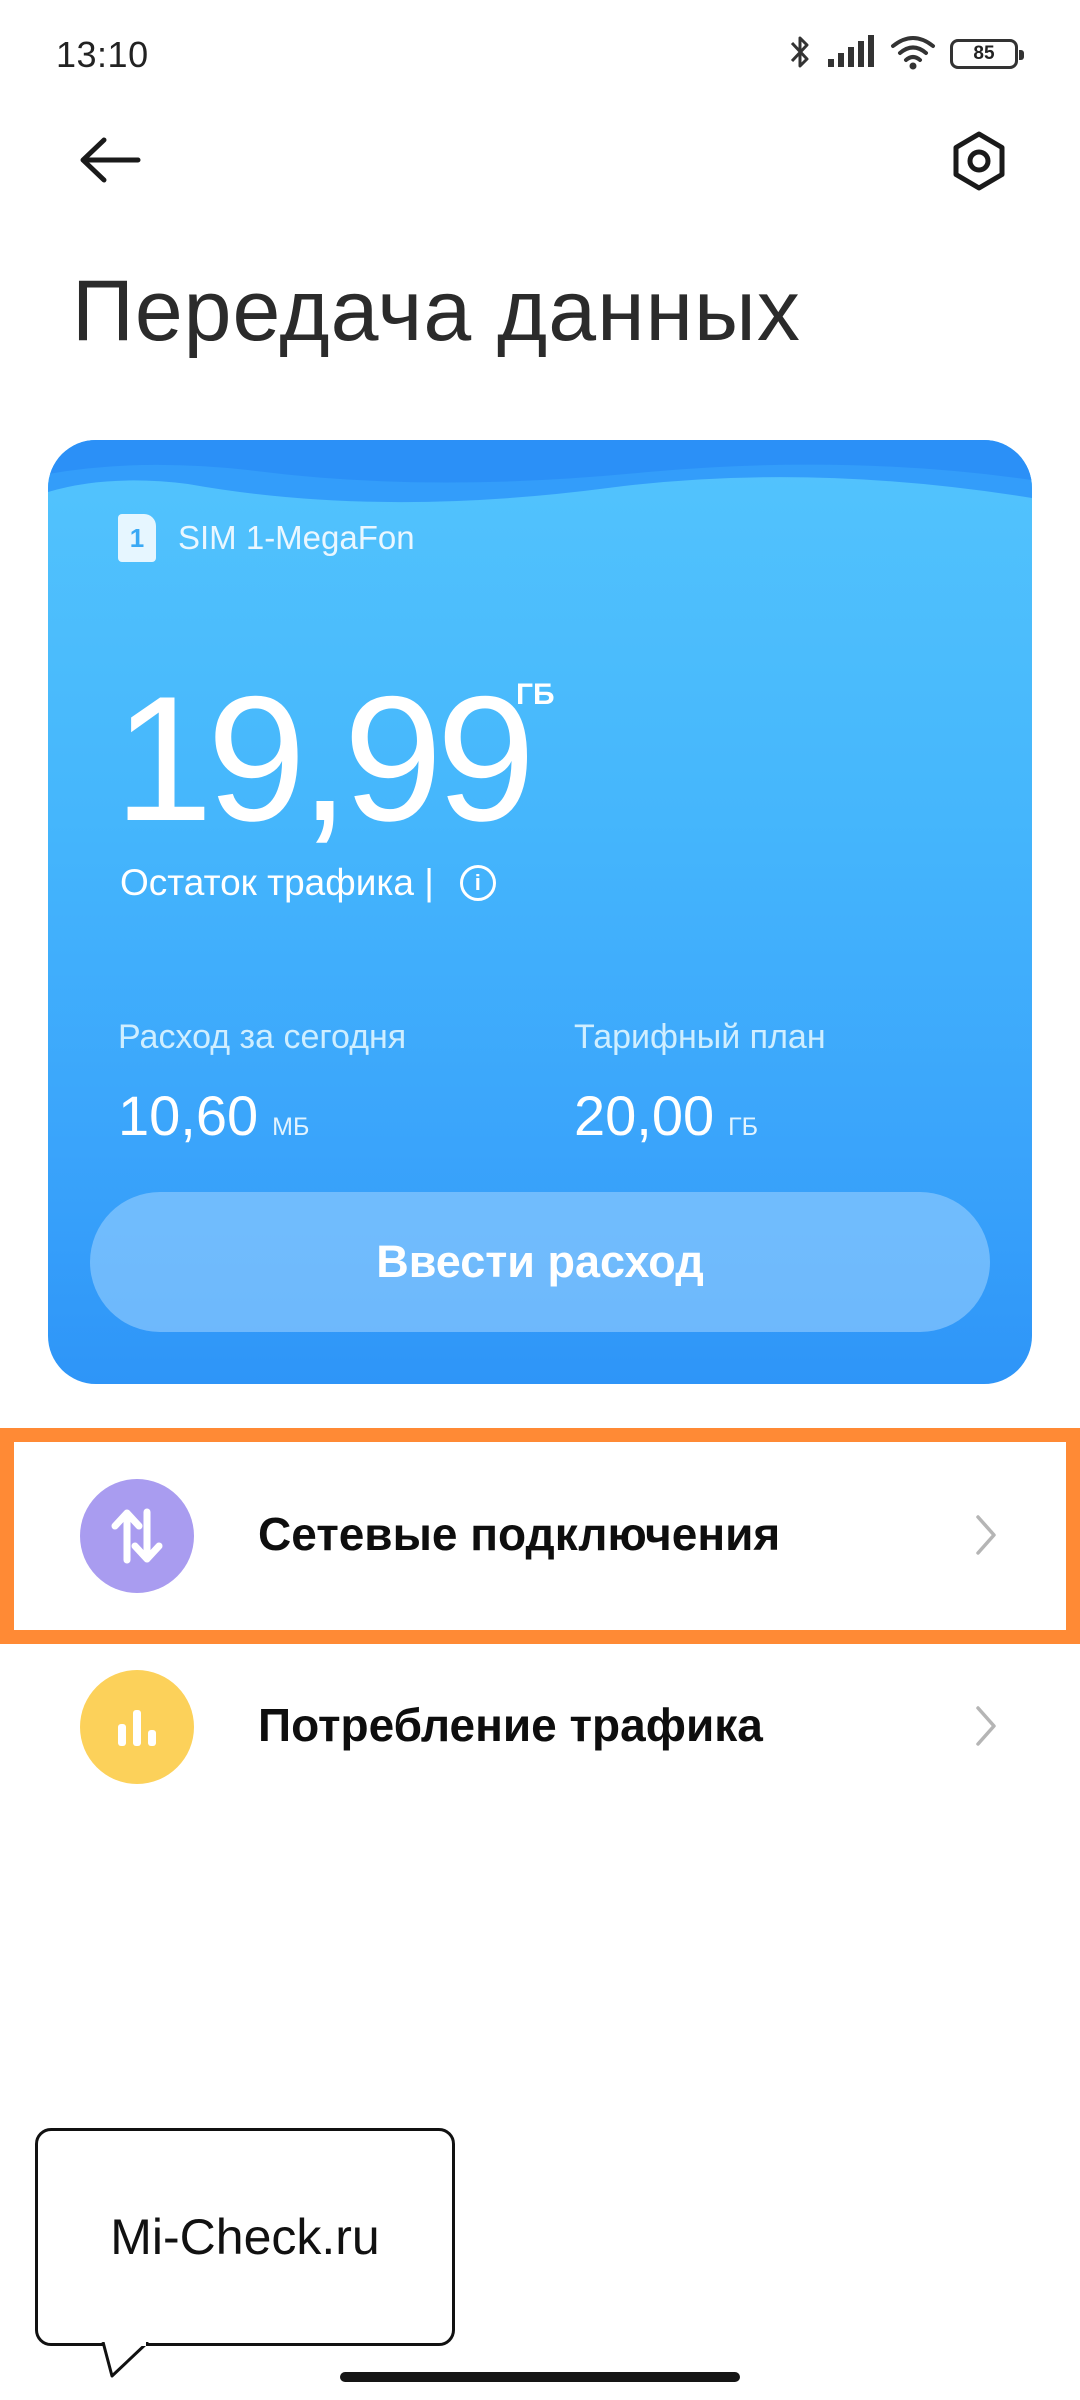 This screenshot has height=2400, width=1080. Describe the element at coordinates (102, 54) in the screenshot. I see `status-time: 13:10` at that location.